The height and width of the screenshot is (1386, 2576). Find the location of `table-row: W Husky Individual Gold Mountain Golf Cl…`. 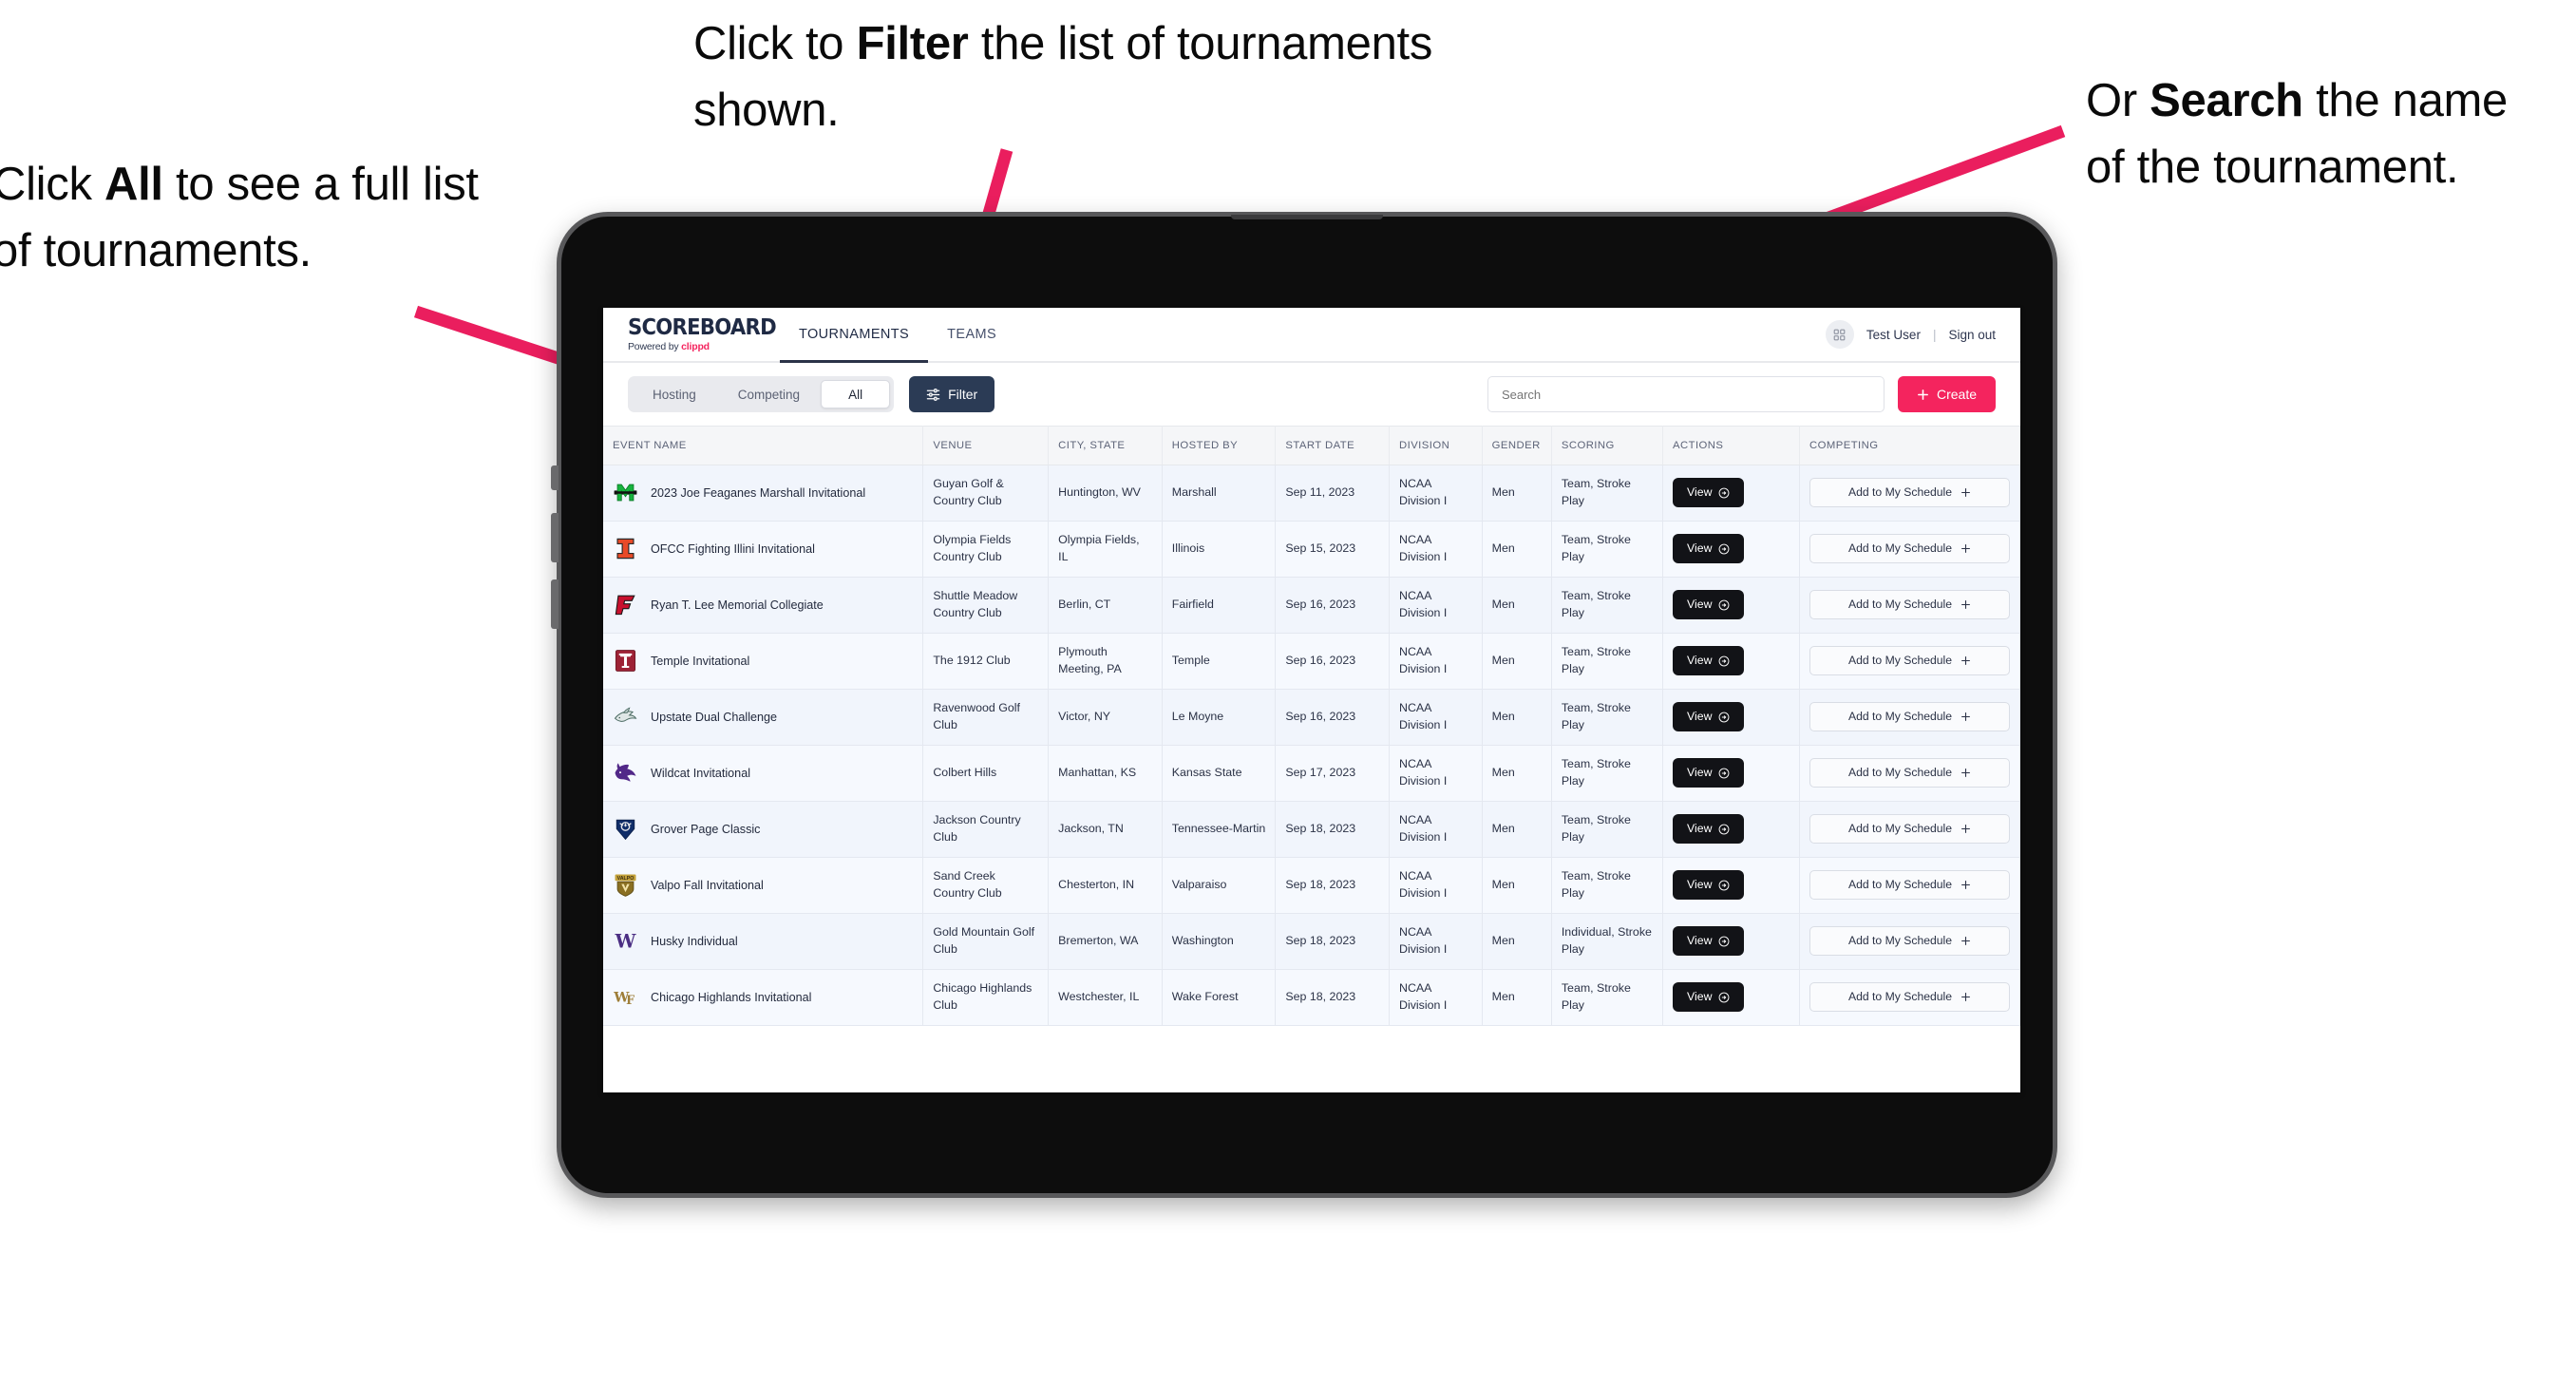

table-row: W Husky Individual Gold Mountain Golf Cl… is located at coordinates (1311, 941).